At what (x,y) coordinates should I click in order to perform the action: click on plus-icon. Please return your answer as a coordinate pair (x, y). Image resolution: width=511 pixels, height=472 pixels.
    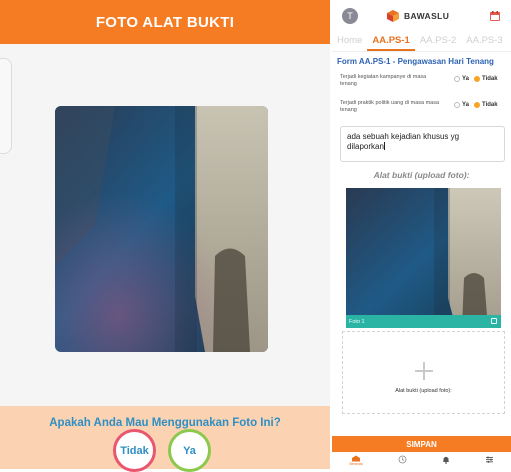
    Looking at the image, I should click on (424, 371).